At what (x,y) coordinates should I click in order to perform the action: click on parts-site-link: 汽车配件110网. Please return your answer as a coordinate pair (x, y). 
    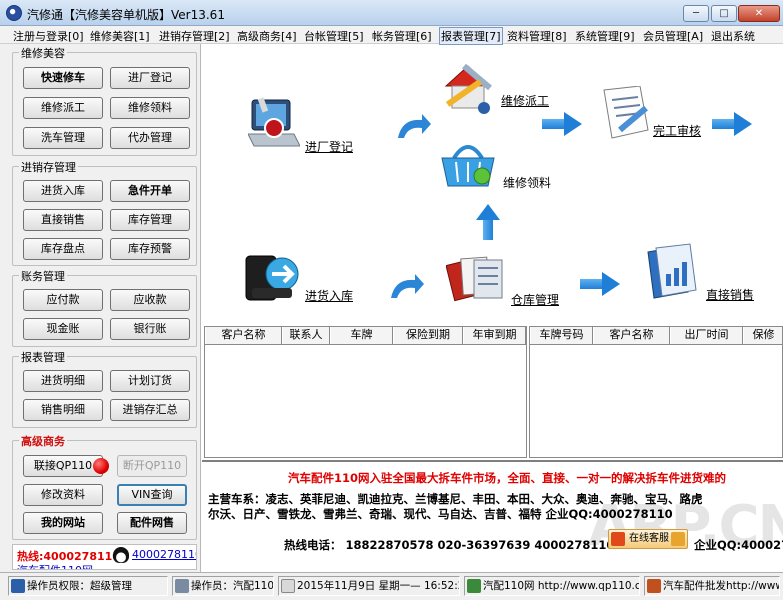
    Looking at the image, I should click on (55, 565).